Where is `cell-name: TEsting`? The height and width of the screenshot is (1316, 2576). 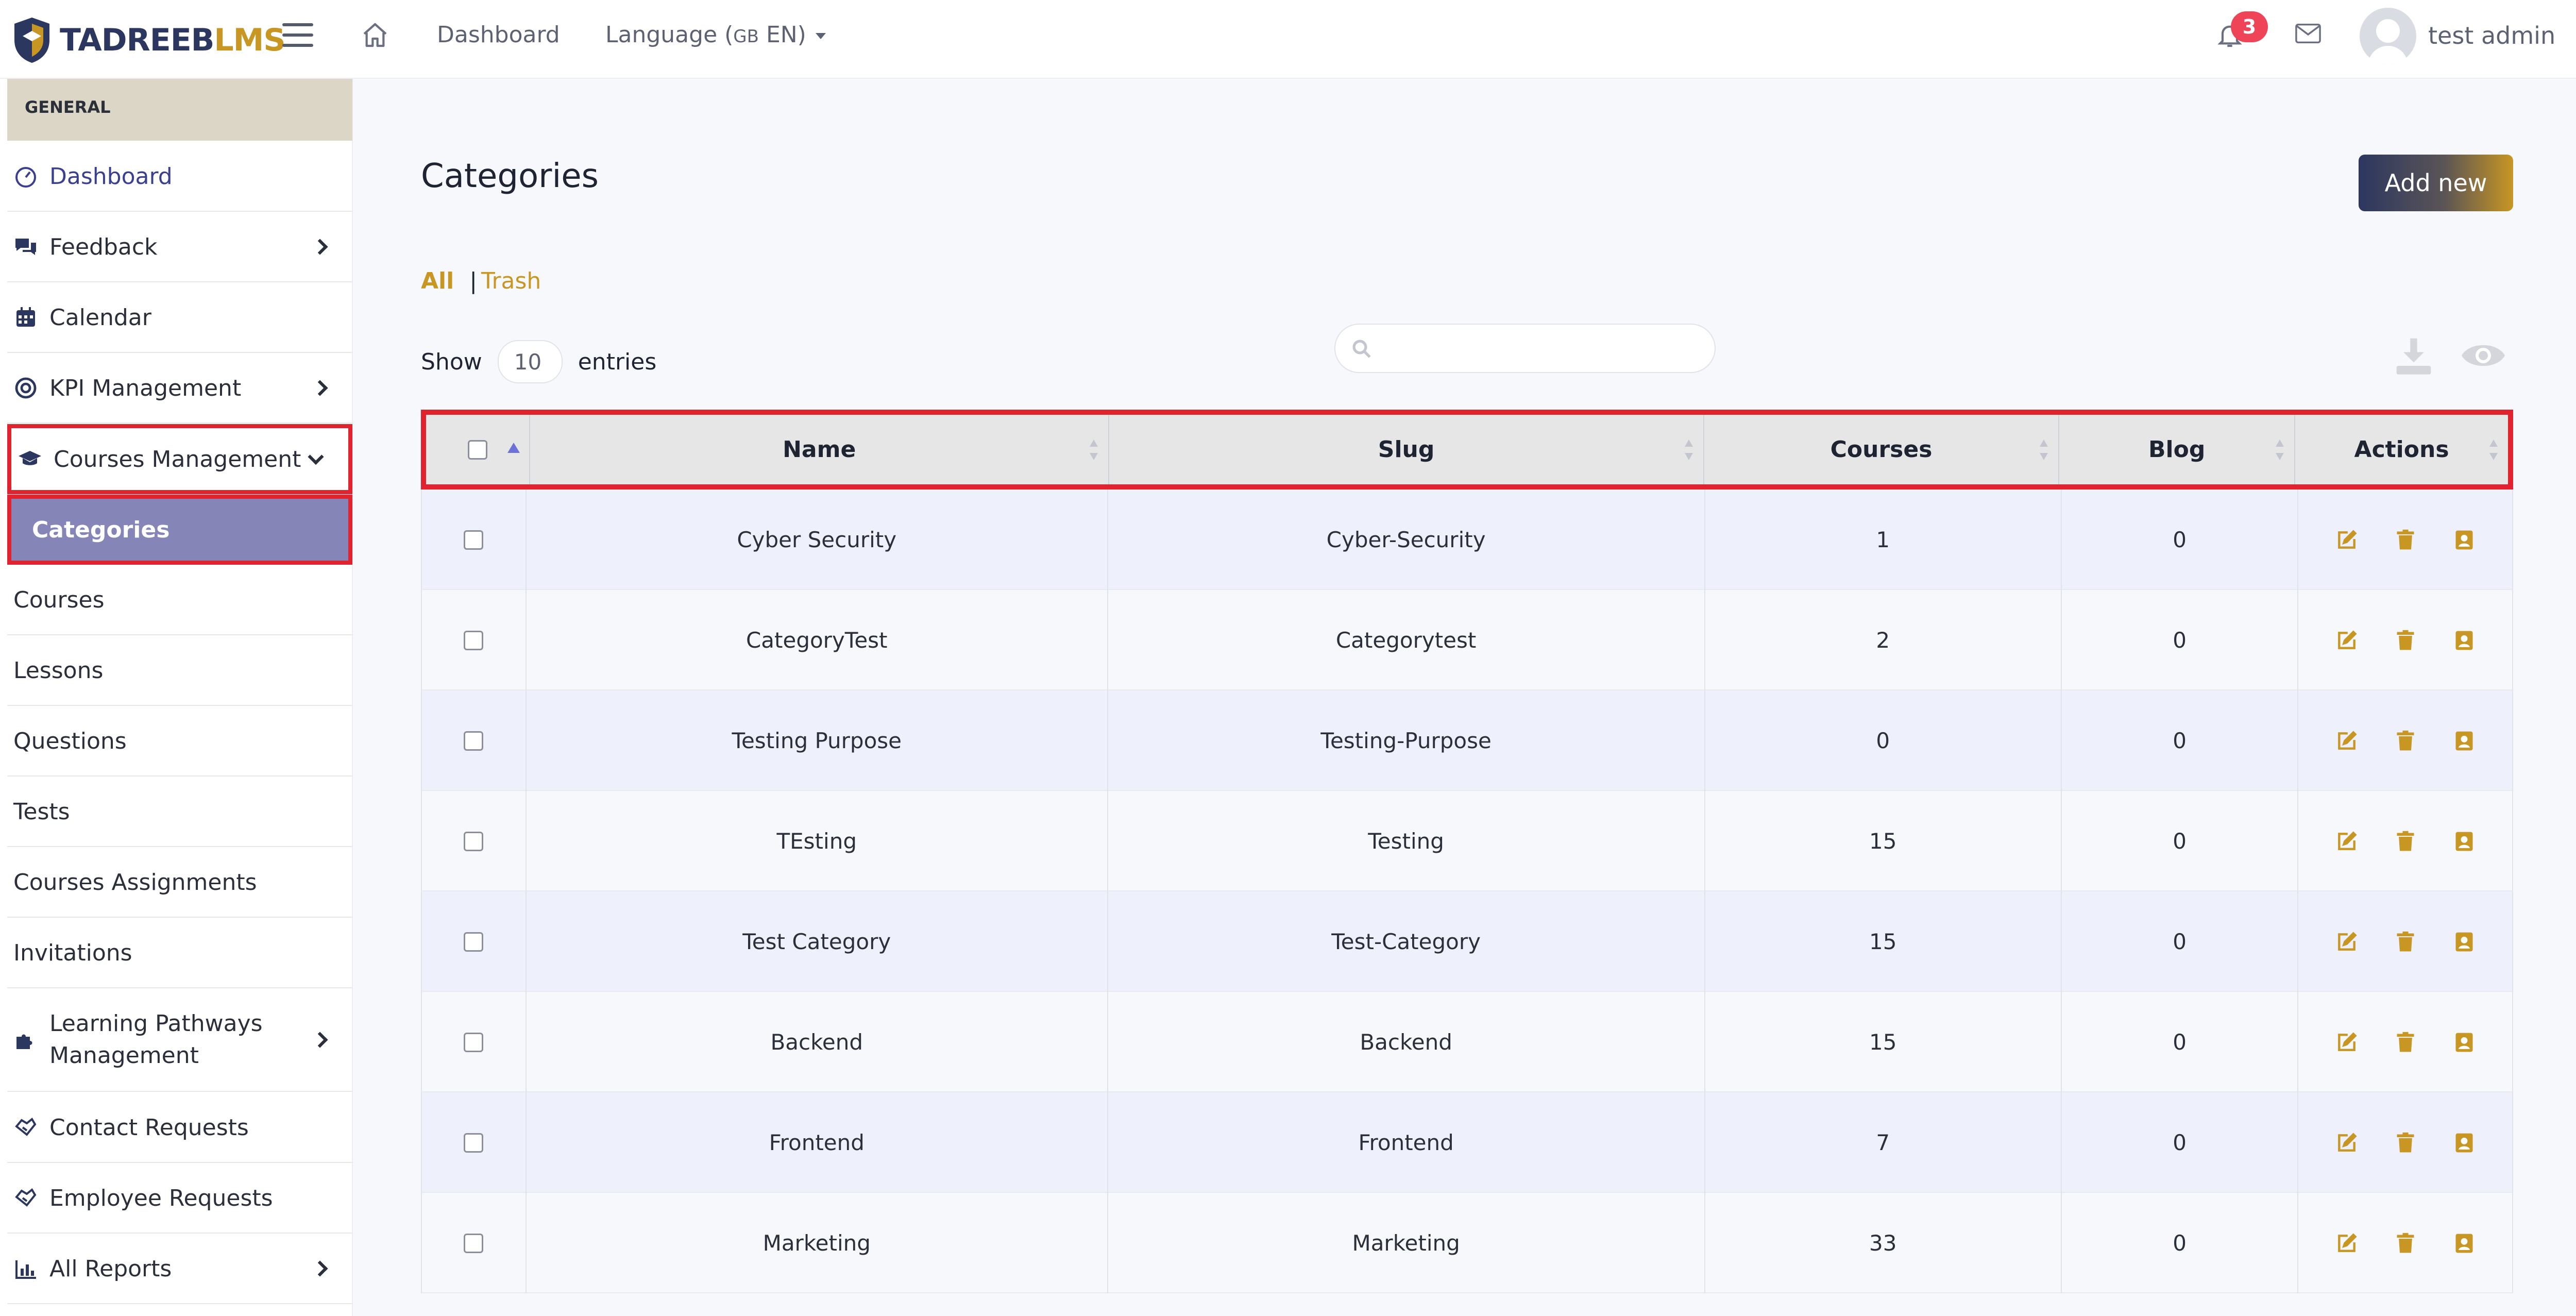
cell-name: TEsting is located at coordinates (818, 841).